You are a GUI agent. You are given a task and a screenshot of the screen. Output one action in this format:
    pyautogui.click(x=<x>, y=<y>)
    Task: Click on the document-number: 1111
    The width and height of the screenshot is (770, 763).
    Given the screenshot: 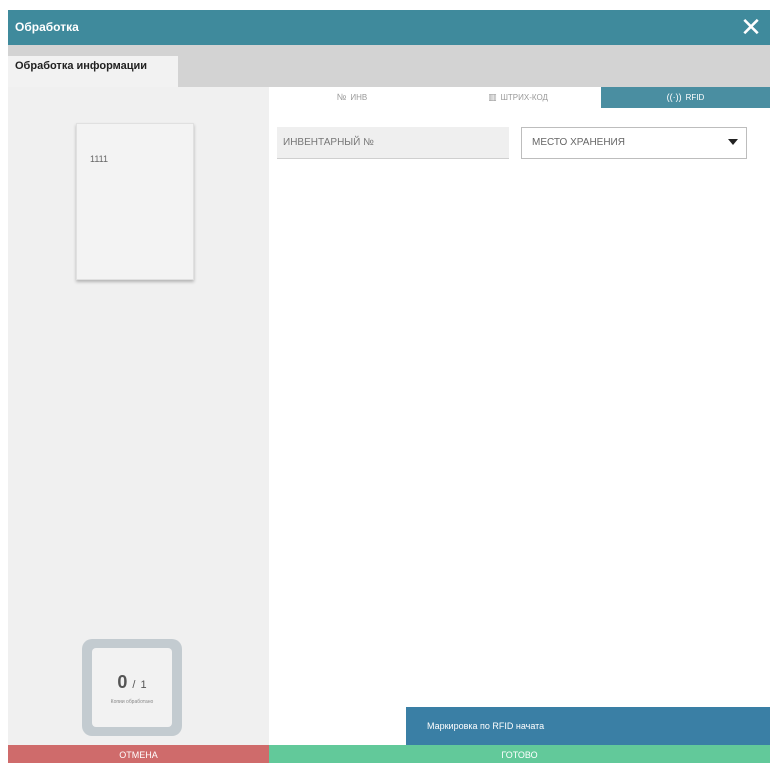 What is the action you would take?
    pyautogui.click(x=99, y=159)
    